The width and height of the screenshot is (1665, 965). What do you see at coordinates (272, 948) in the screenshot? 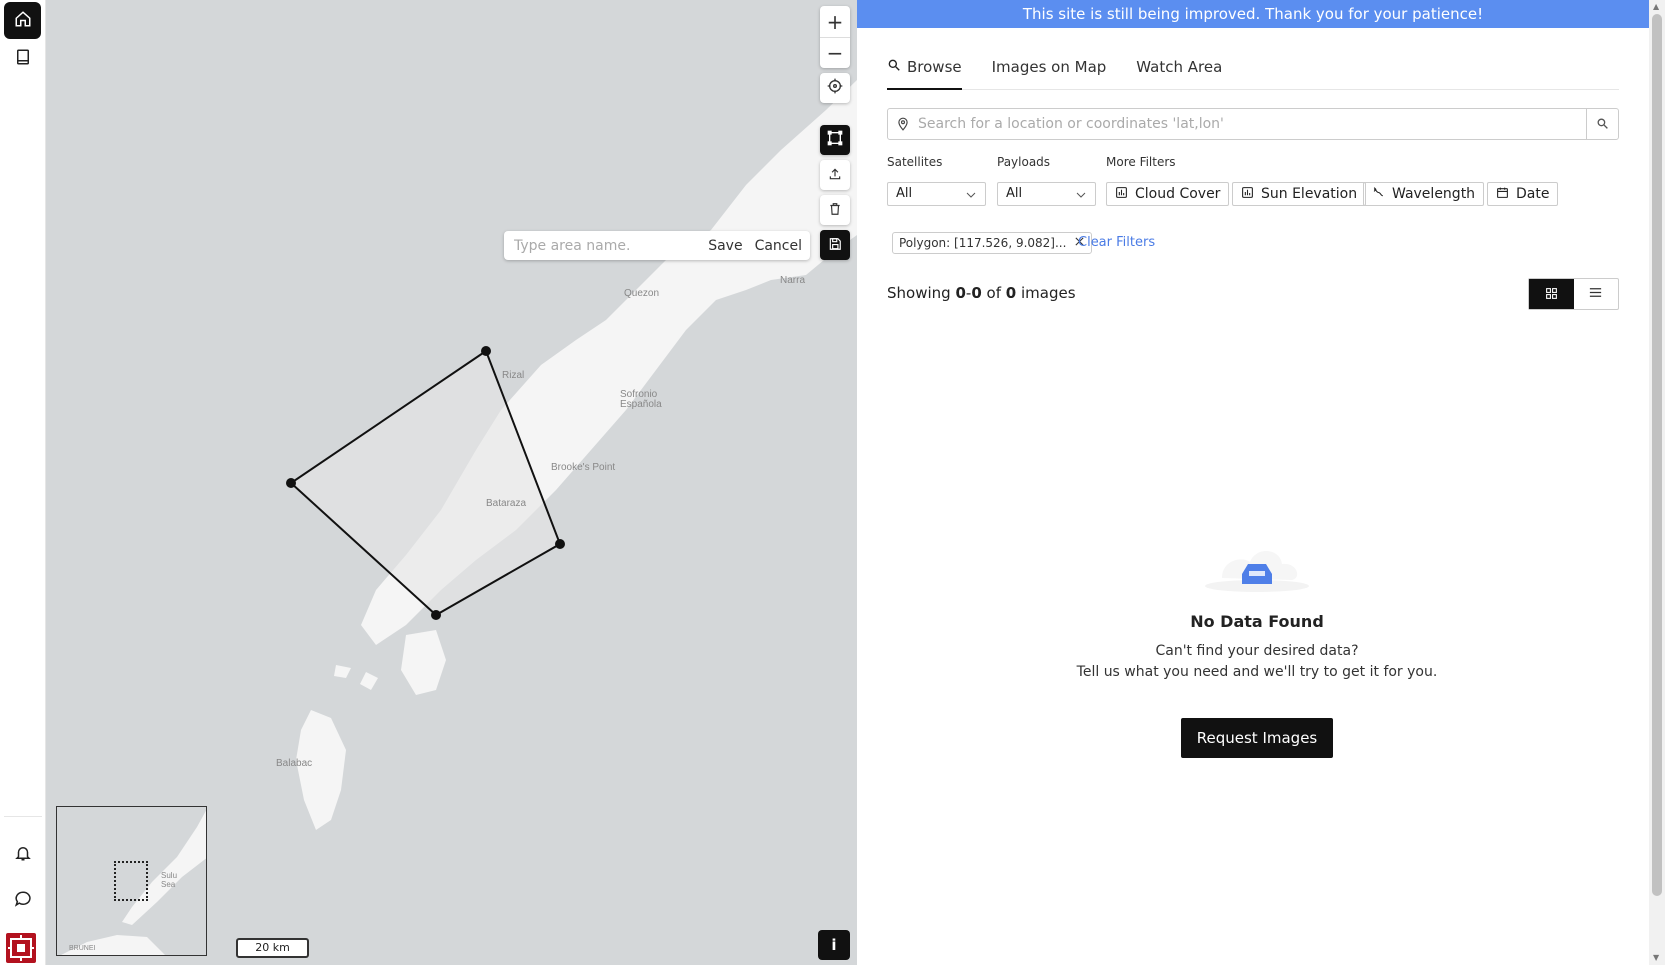
I see `scale-bar: 20 km` at bounding box center [272, 948].